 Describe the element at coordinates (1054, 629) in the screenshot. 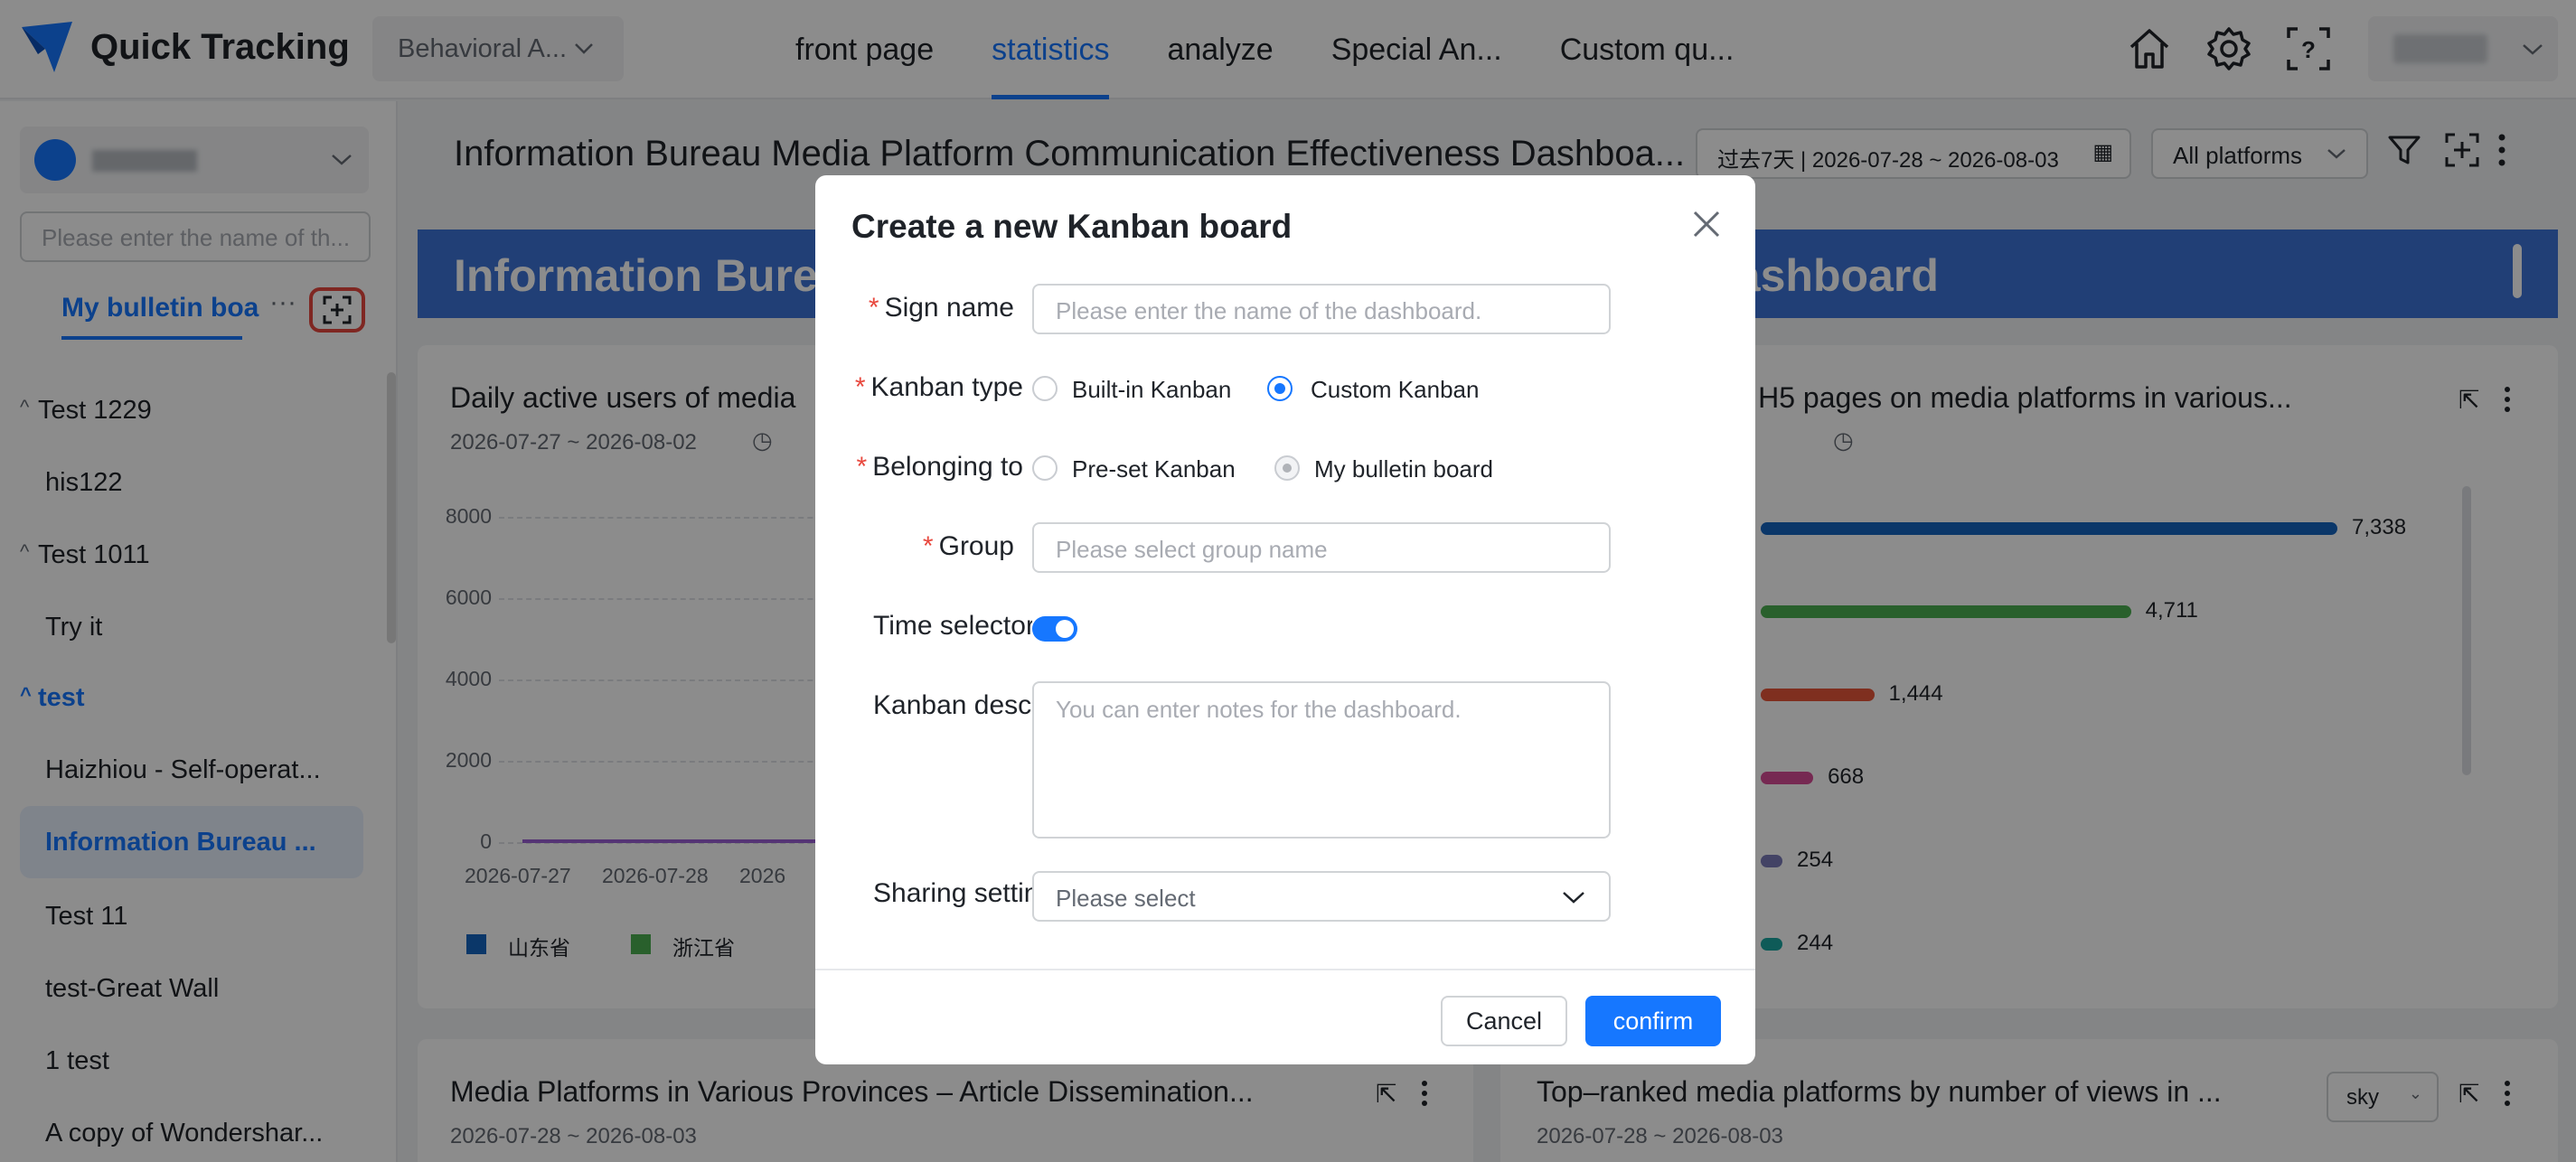

I see `time-selector-toggle` at that location.